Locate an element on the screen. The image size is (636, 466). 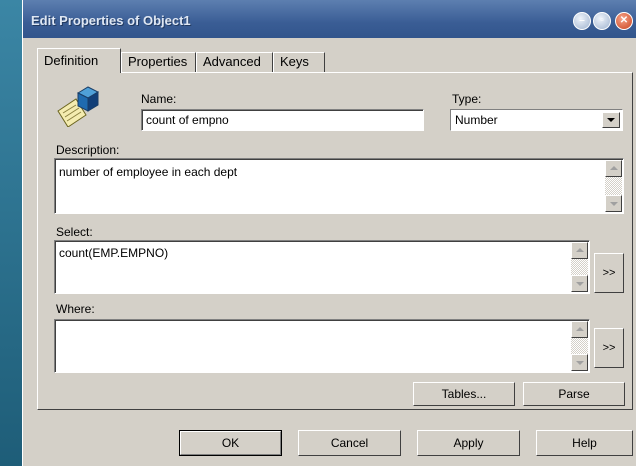
select-expand-button: >> is located at coordinates (609, 273).